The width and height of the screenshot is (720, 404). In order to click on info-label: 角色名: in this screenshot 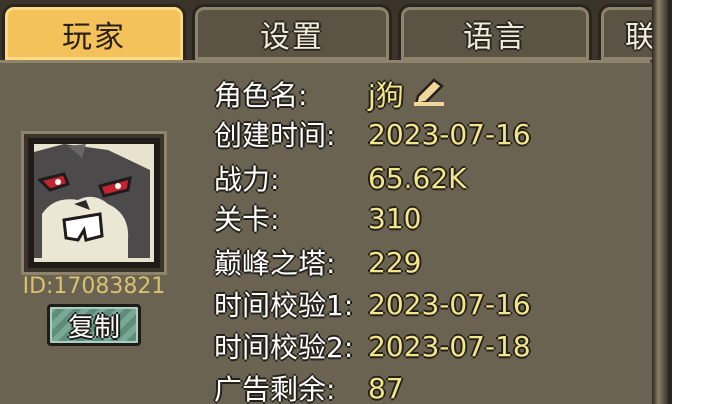, I will do `click(261, 95)`.